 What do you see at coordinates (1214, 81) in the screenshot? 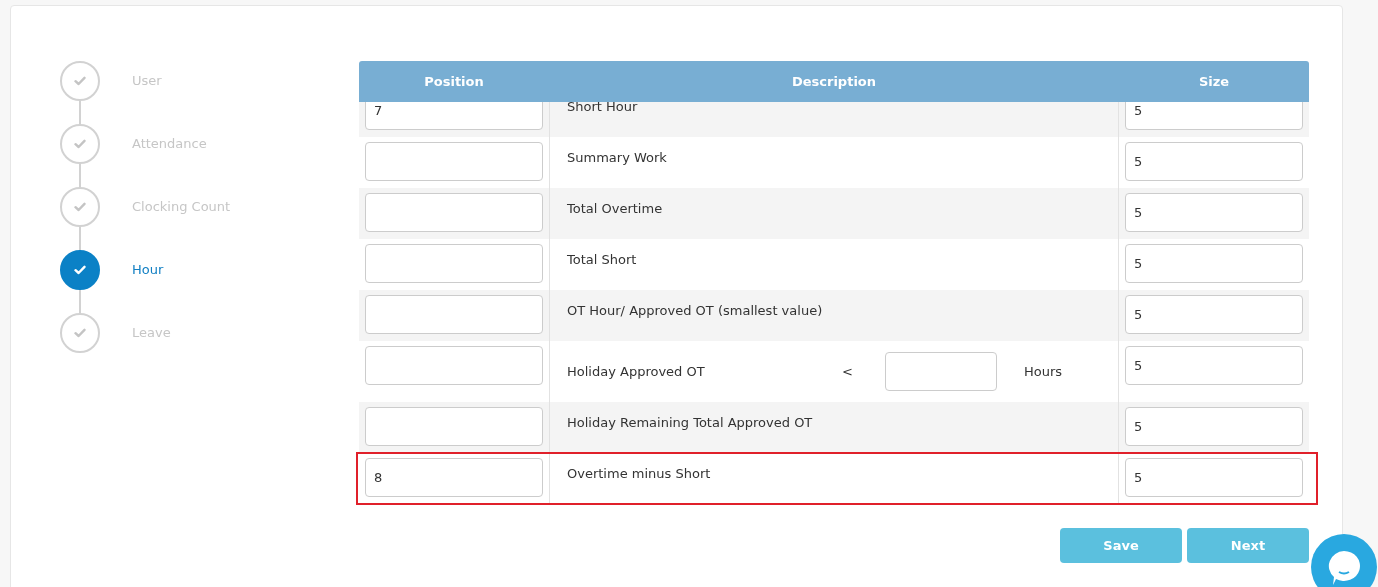
I see `column-header: Size` at bounding box center [1214, 81].